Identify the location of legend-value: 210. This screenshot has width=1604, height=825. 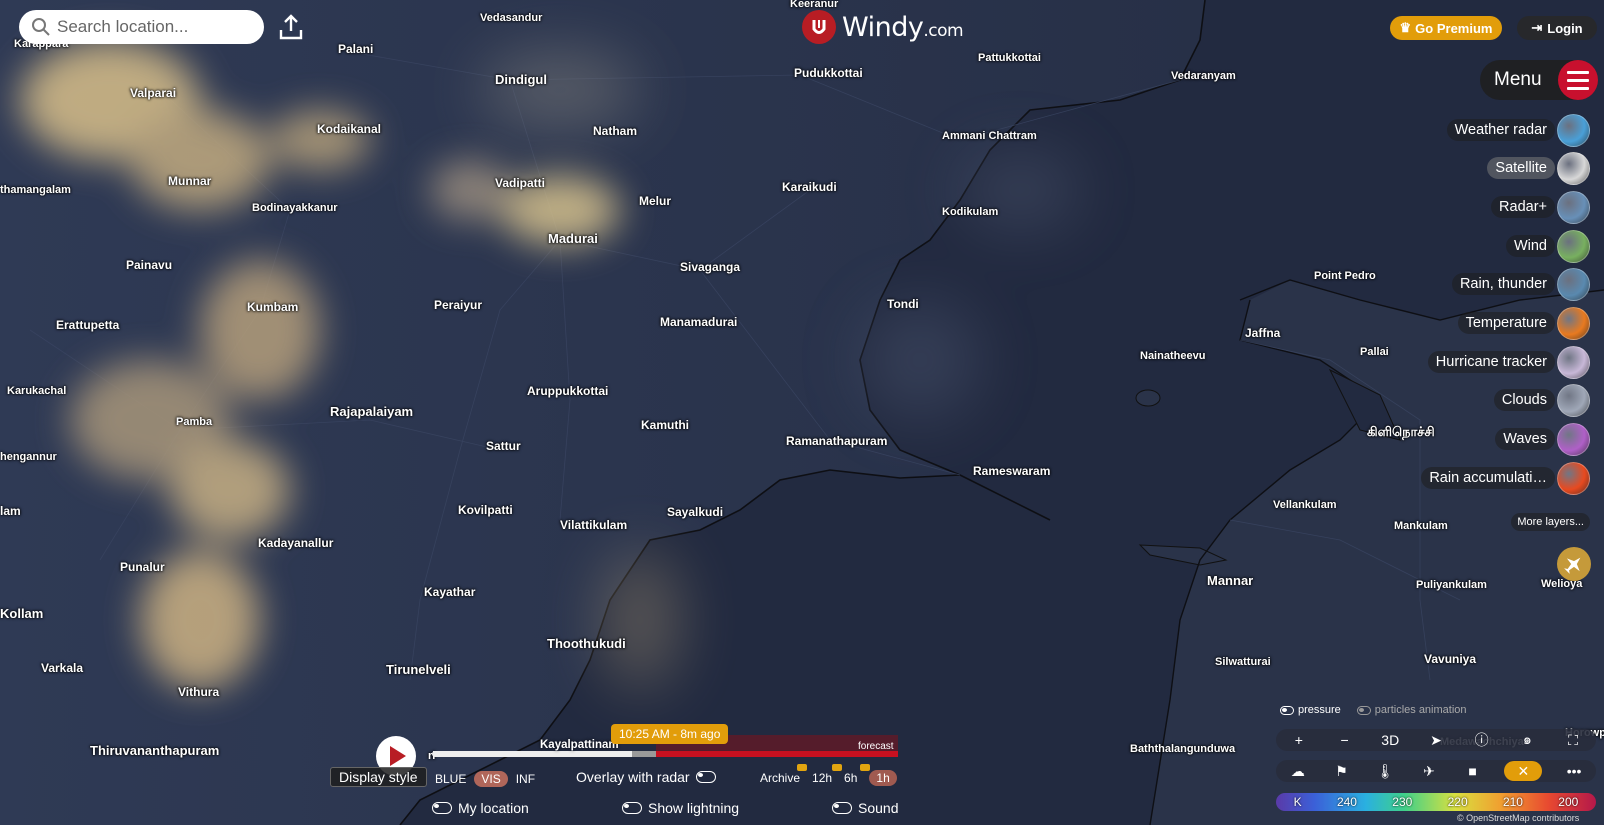
(1512, 802).